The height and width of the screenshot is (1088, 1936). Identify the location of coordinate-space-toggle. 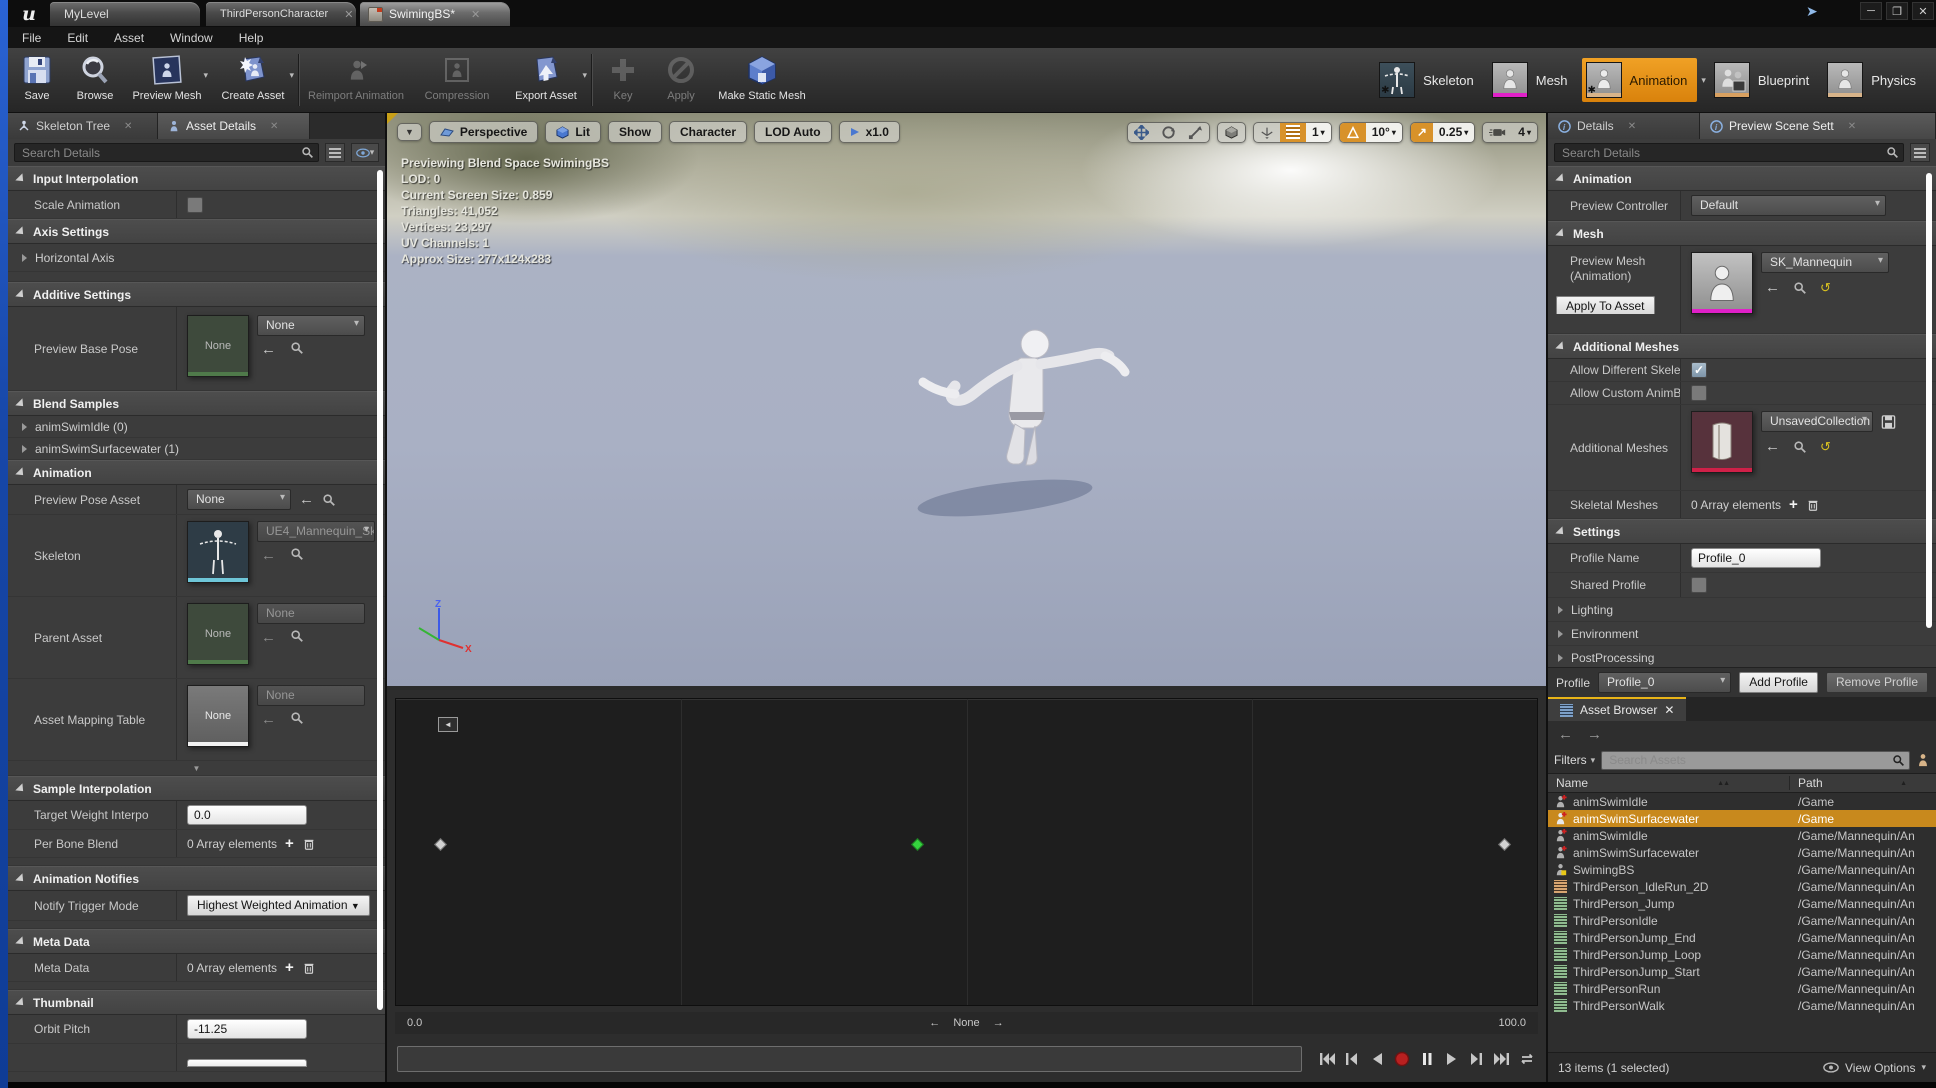
(1231, 132).